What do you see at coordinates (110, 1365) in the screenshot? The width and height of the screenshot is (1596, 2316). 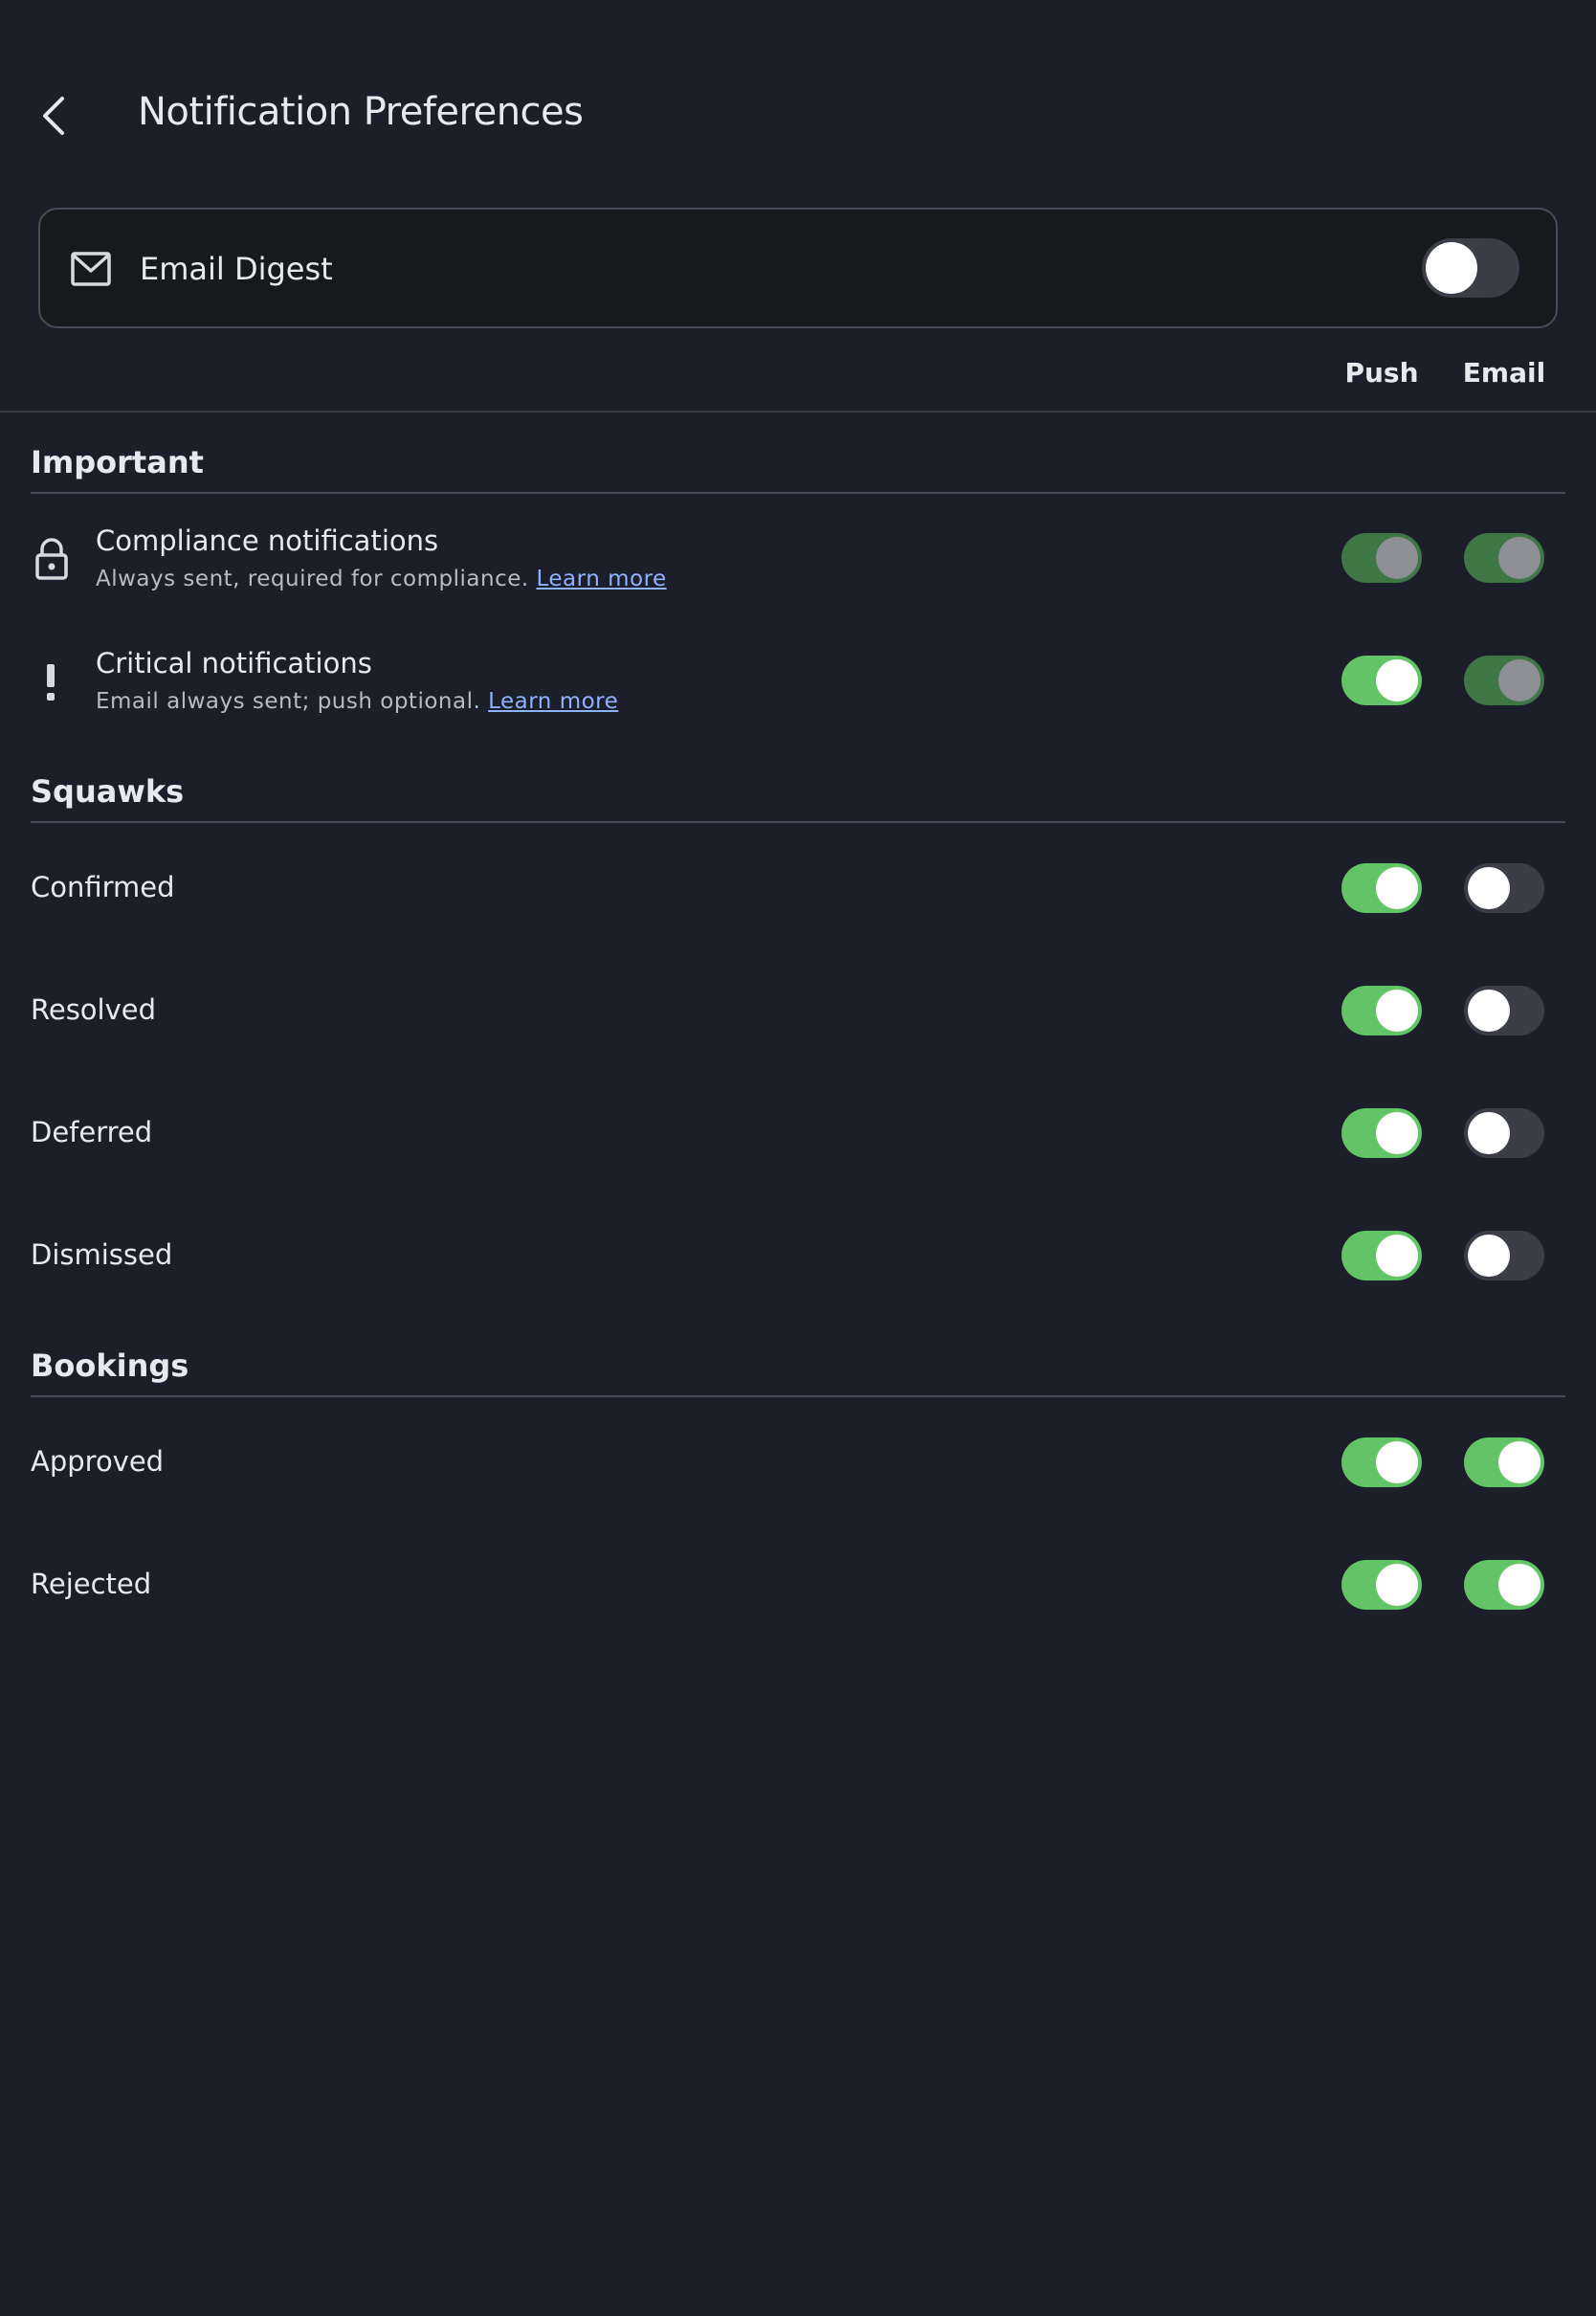 I see `section-title-bookings: Bookings` at bounding box center [110, 1365].